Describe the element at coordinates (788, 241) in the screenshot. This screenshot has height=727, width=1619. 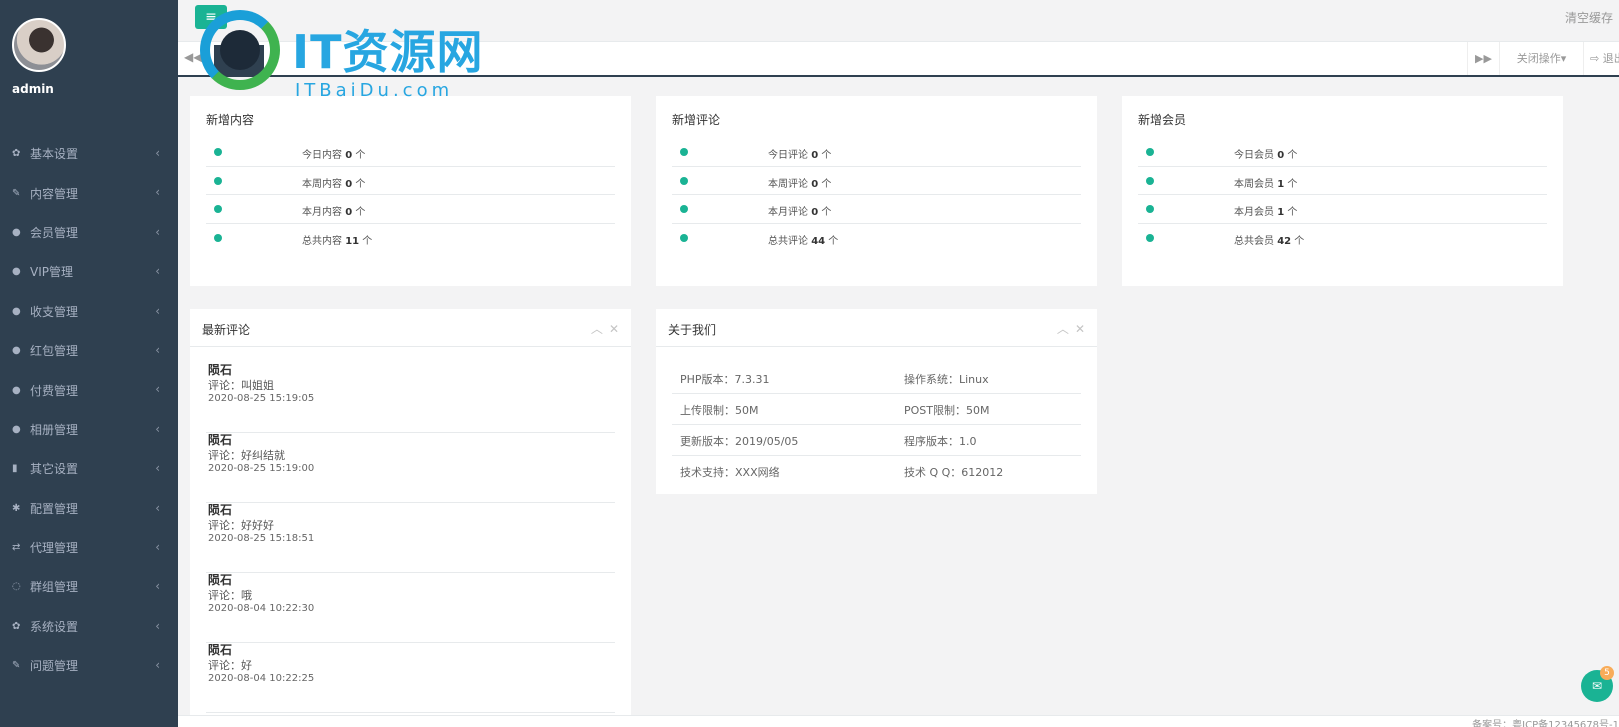
I see `stat-label: 总共评论` at that location.